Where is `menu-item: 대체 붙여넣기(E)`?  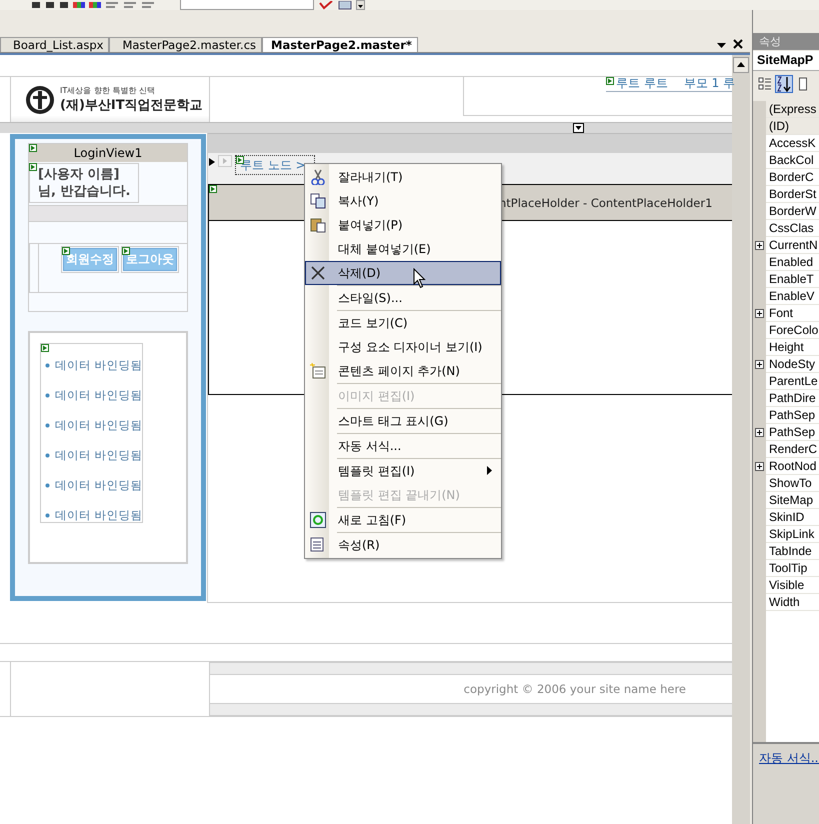
menu-item: 대체 붙여넣기(E) is located at coordinates (403, 249).